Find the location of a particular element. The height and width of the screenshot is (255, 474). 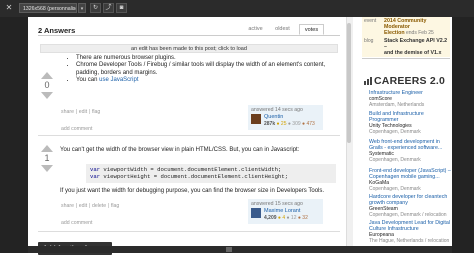

horizontal-scrollbar is located at coordinates (240, 249).